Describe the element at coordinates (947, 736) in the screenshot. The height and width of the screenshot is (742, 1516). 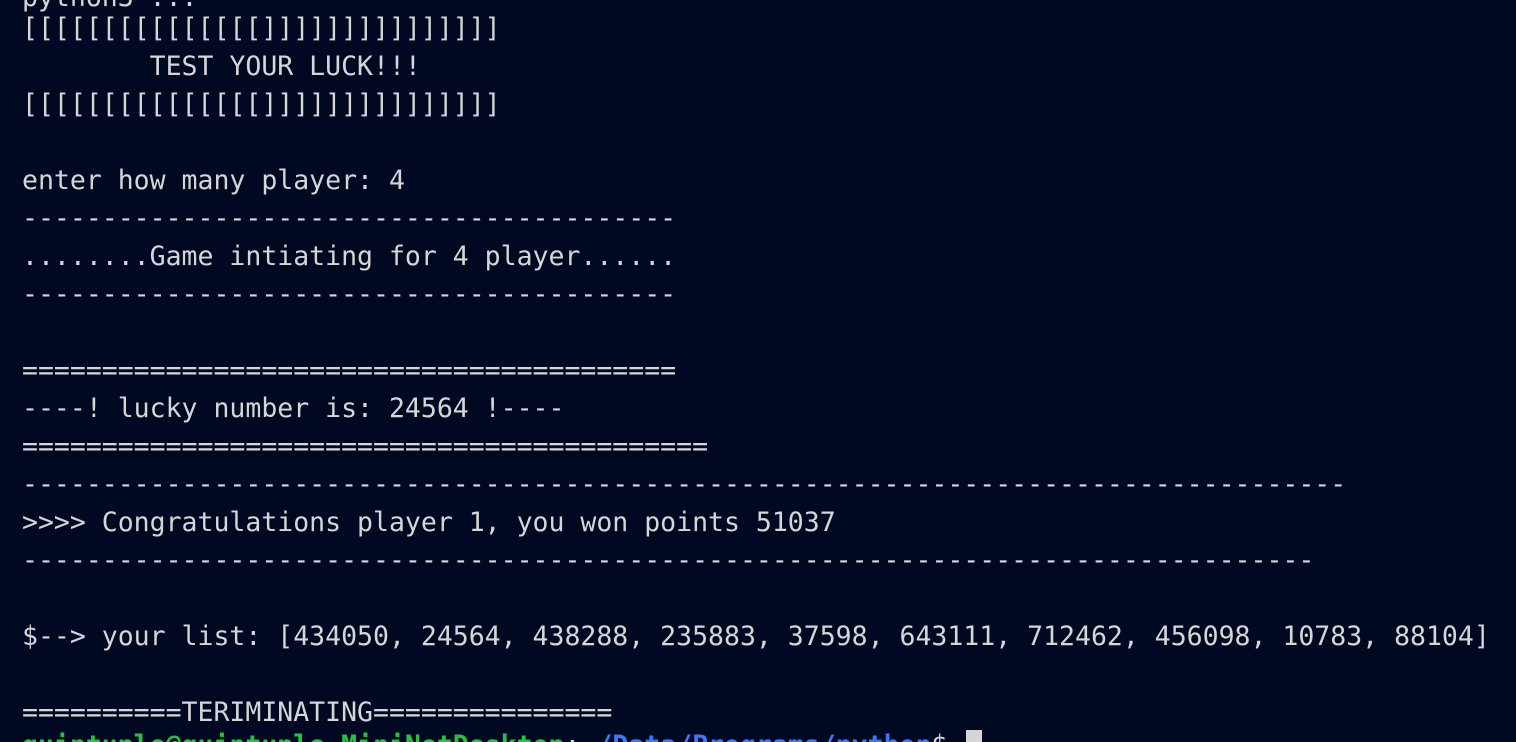
I see `prompt-symbol: $` at that location.